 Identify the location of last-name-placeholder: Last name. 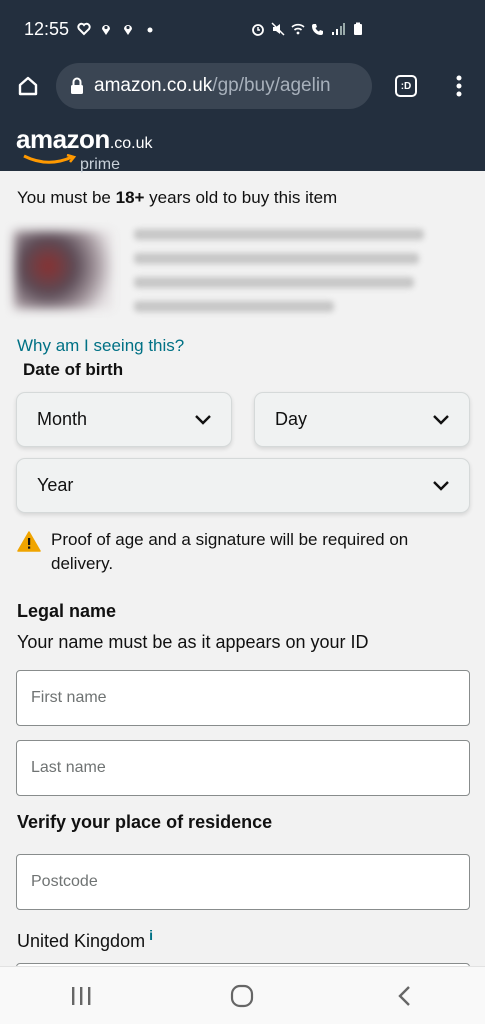
(68, 767).